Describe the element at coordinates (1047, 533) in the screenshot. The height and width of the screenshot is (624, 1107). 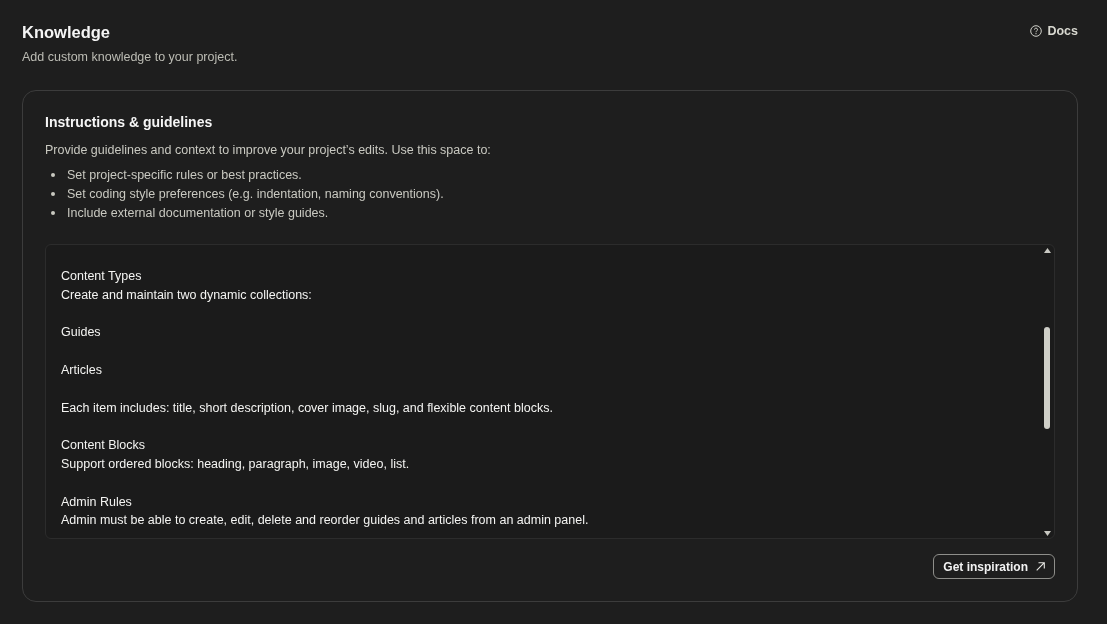
I see `scroll-down-icon` at that location.